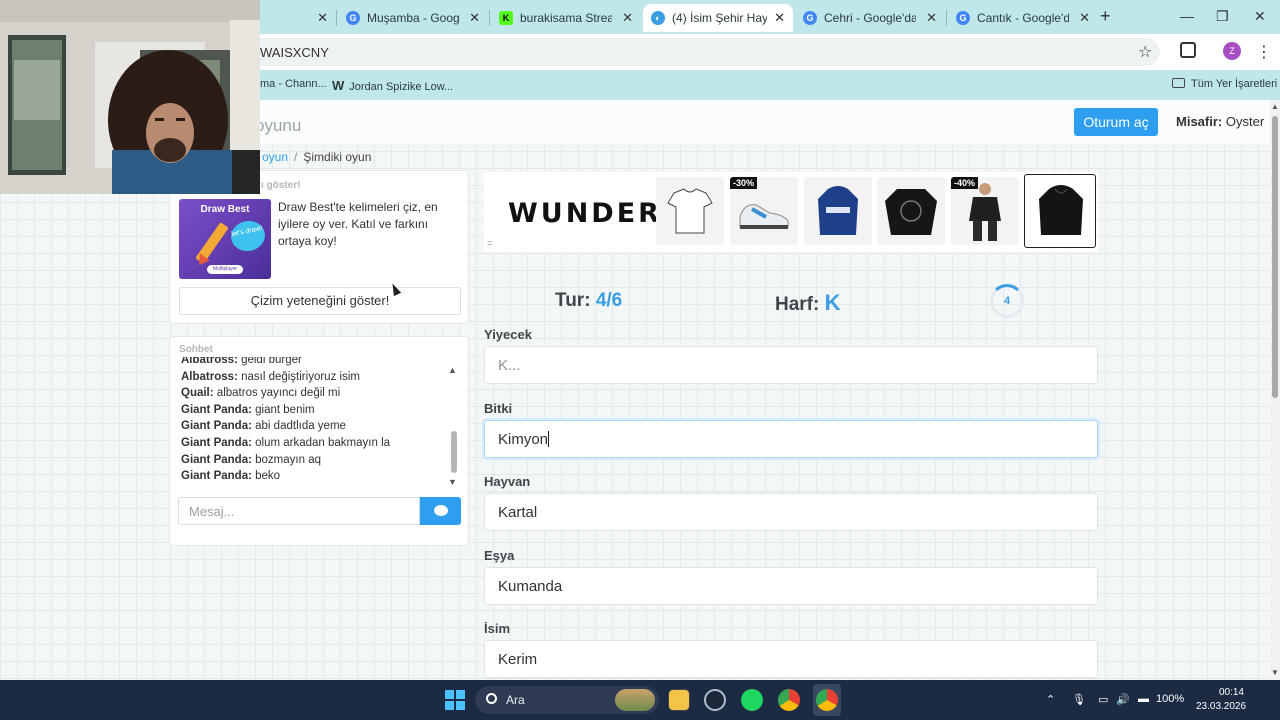  Describe the element at coordinates (1105, 16) in the screenshot. I see `new-tab-icon: +` at that location.